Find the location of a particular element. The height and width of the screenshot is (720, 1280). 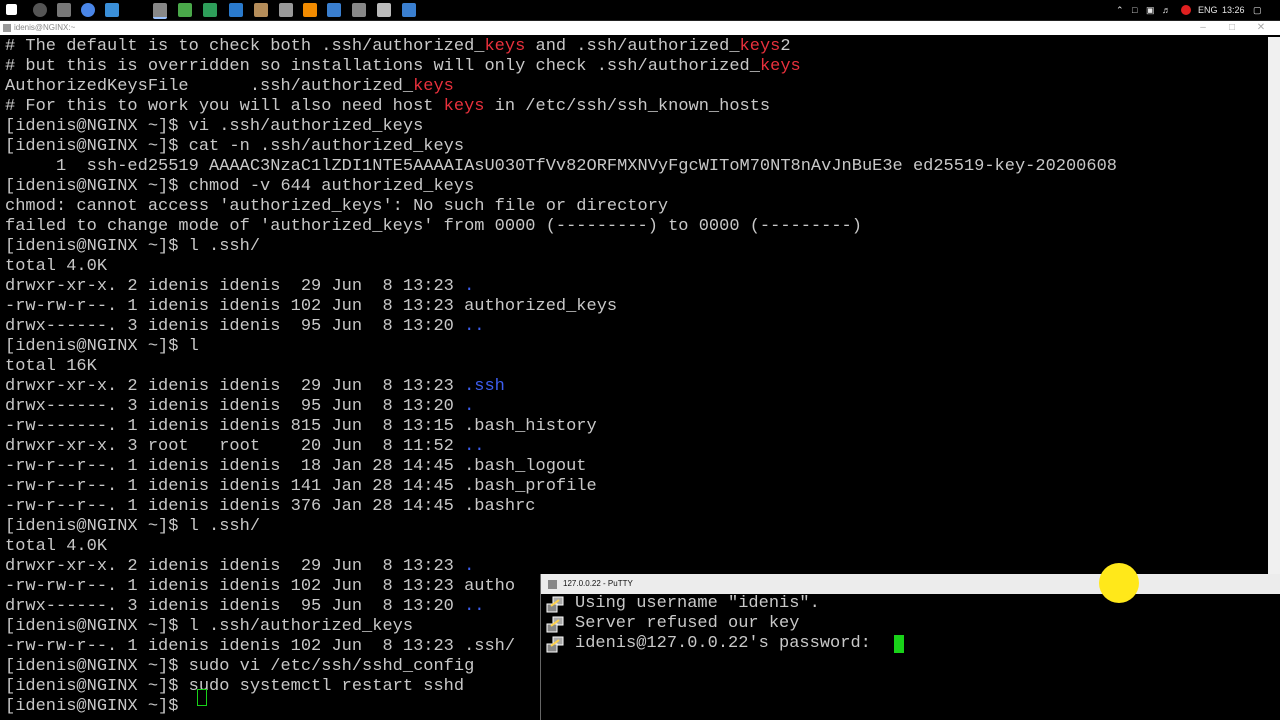

notepad-icon is located at coordinates (185, 10).